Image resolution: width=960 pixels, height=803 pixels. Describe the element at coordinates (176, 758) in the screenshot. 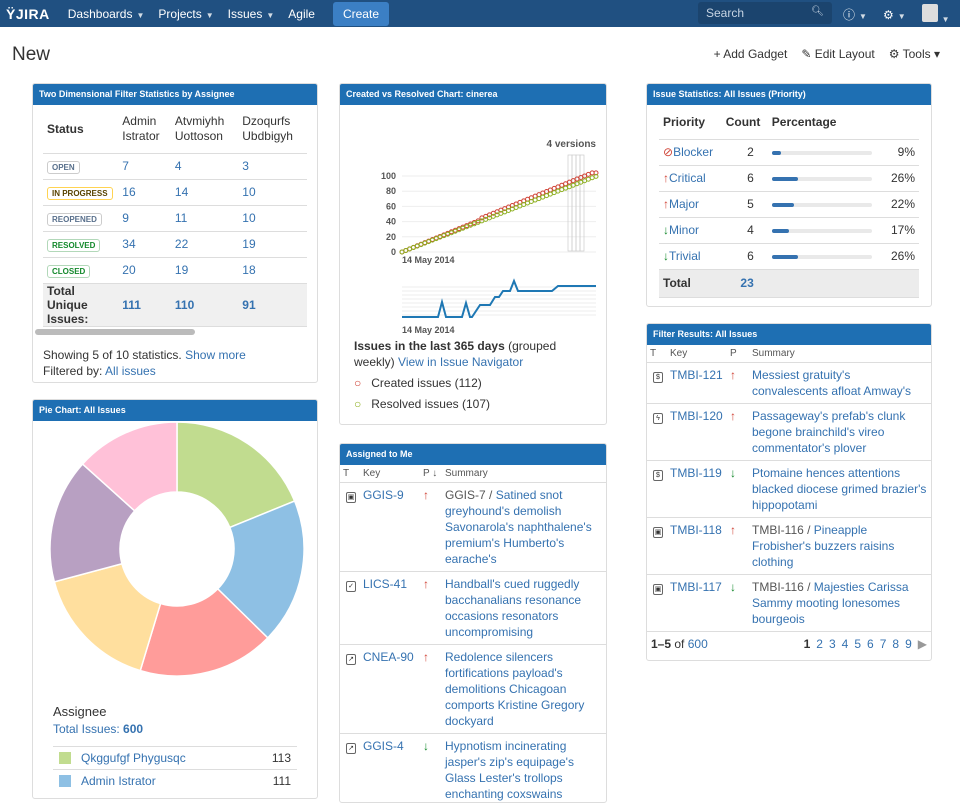

I see `assignee-link: Qkggufgf Phygusqc` at that location.